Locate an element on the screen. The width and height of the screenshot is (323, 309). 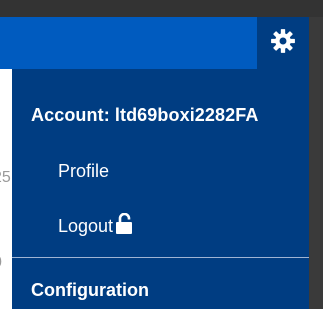
partial-value: 25 is located at coordinates (5, 177).